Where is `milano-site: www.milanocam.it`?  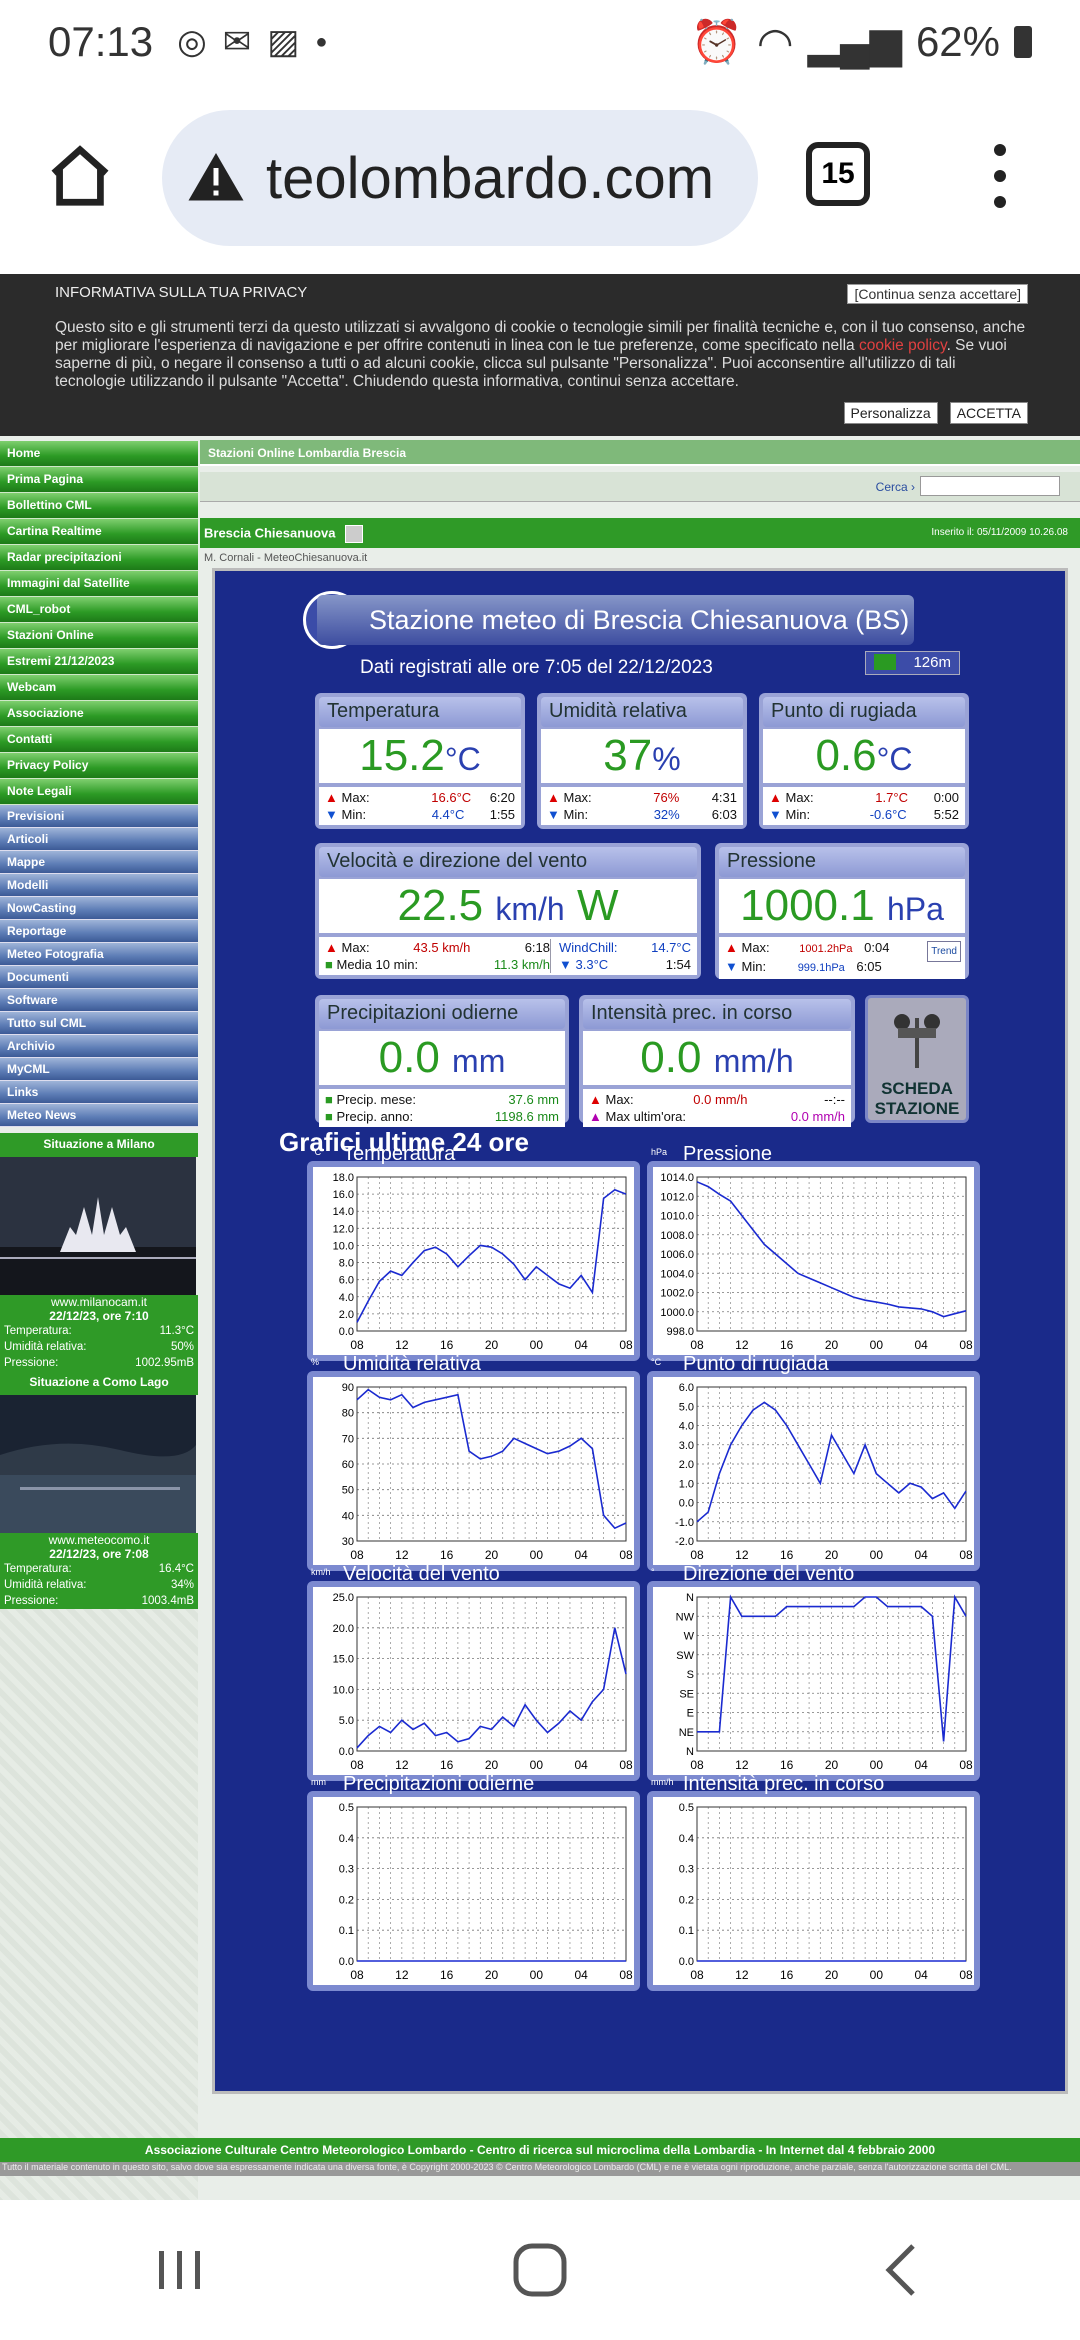 milano-site: www.milanocam.it is located at coordinates (99, 1302).